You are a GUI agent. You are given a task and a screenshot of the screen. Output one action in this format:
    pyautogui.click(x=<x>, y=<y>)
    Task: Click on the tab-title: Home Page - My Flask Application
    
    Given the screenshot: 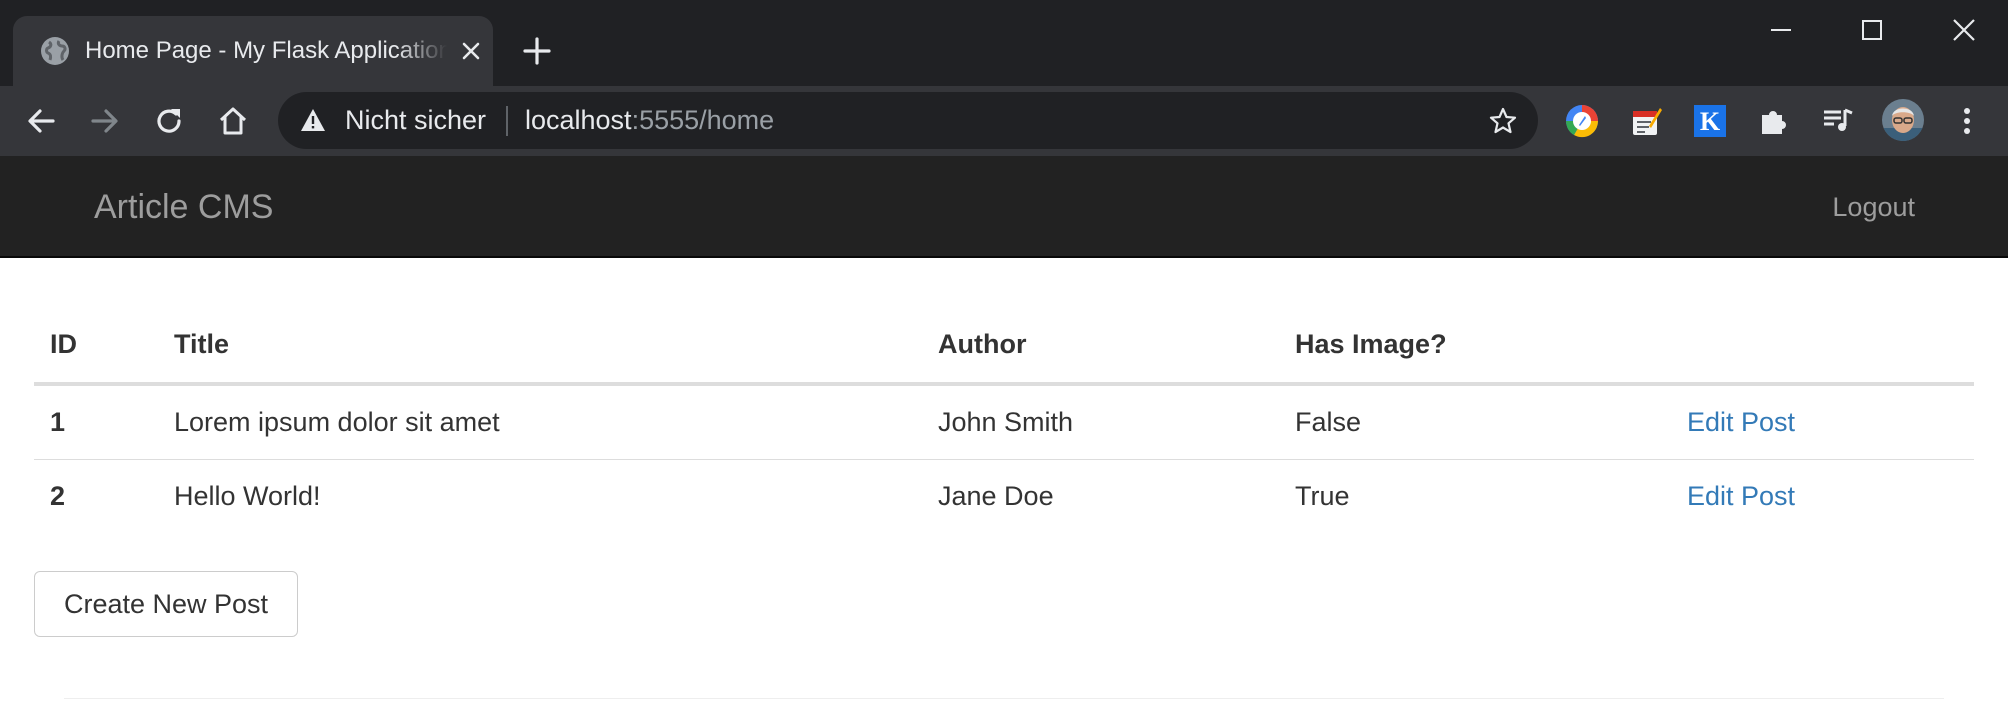 What is the action you would take?
    pyautogui.click(x=266, y=50)
    